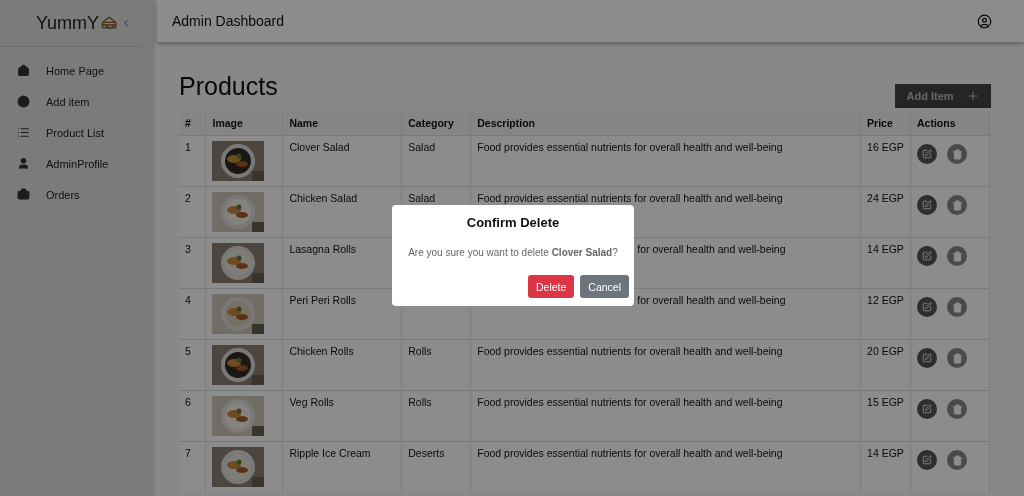 Image resolution: width=1024 pixels, height=496 pixels. What do you see at coordinates (604, 286) in the screenshot?
I see `cancel-button: Cancel` at bounding box center [604, 286].